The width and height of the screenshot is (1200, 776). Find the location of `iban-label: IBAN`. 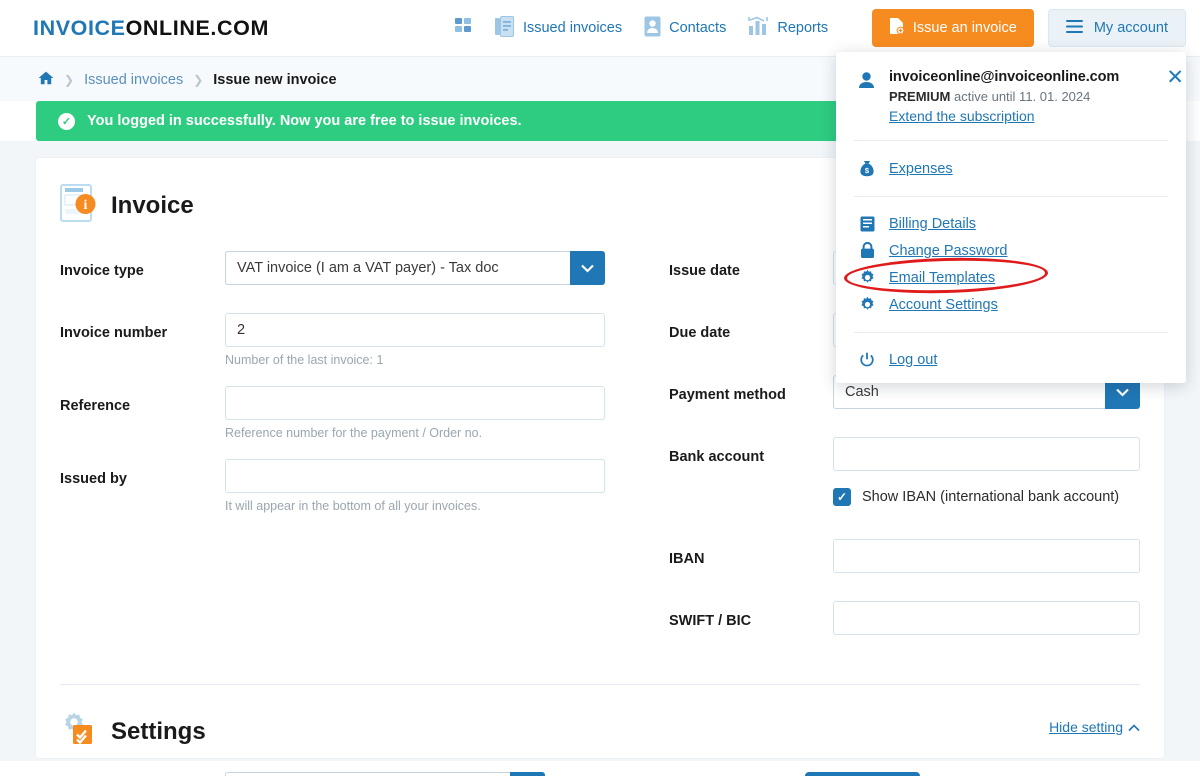

iban-label: IBAN is located at coordinates (687, 559).